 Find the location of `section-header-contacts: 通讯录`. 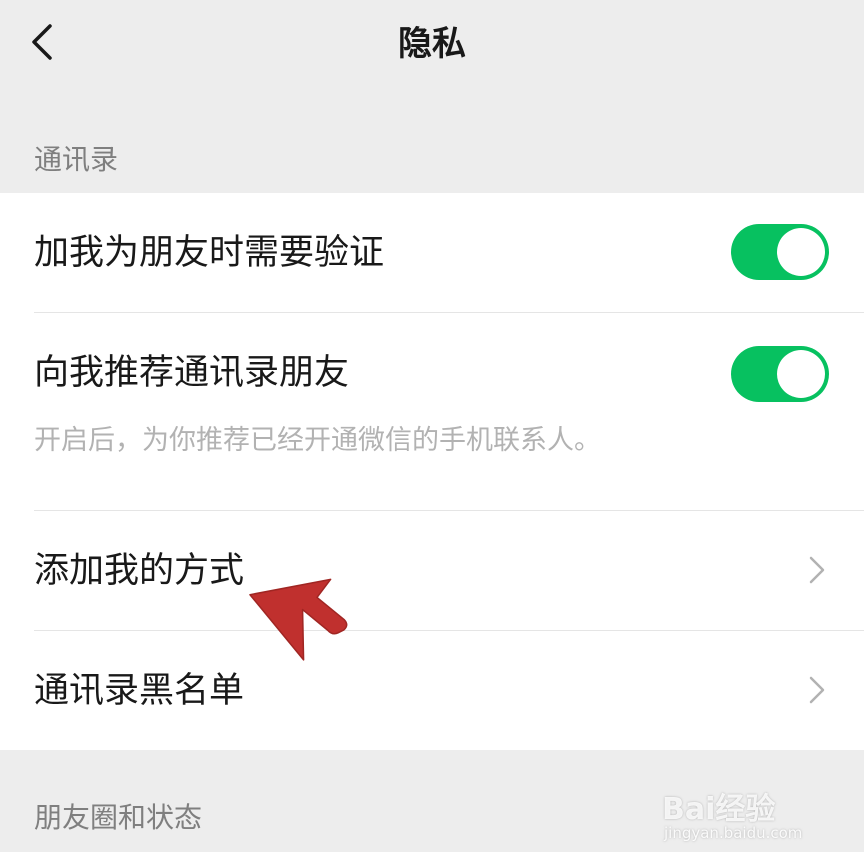

section-header-contacts: 通讯录 is located at coordinates (76, 159).